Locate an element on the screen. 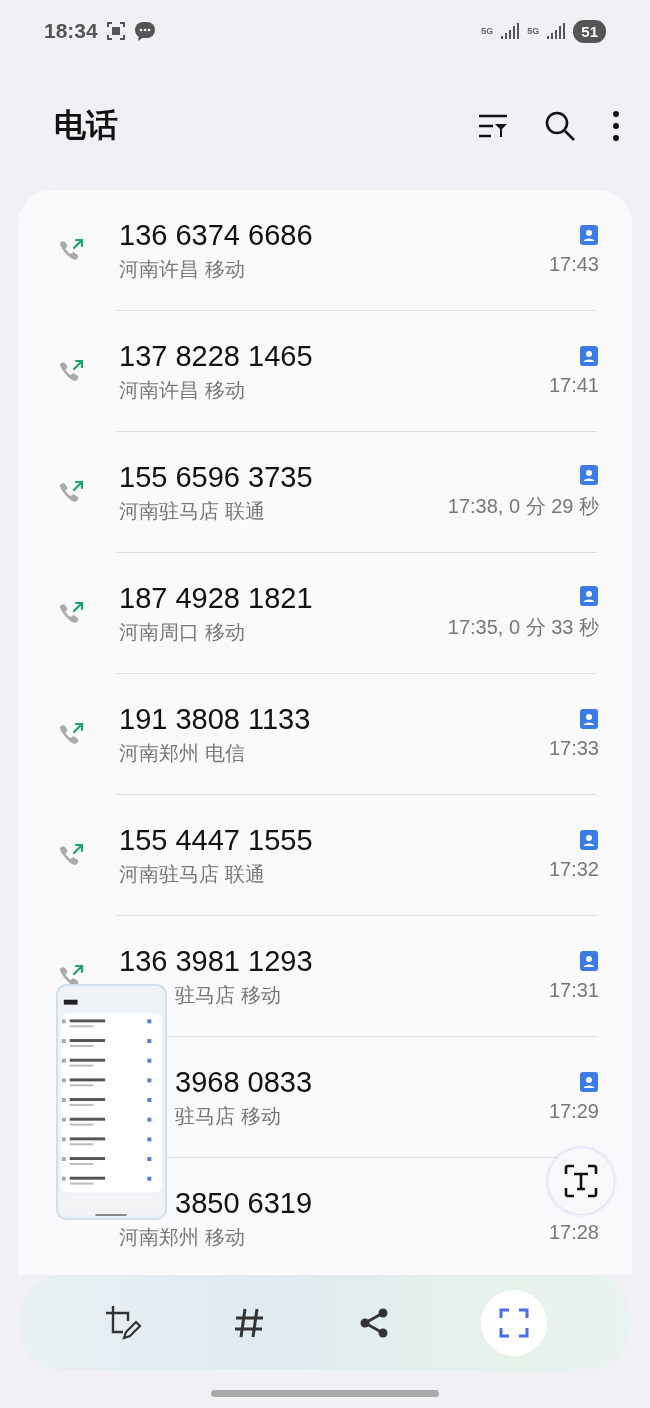 The image size is (650, 1408). phone-number: 155 6596 3735 is located at coordinates (216, 477).